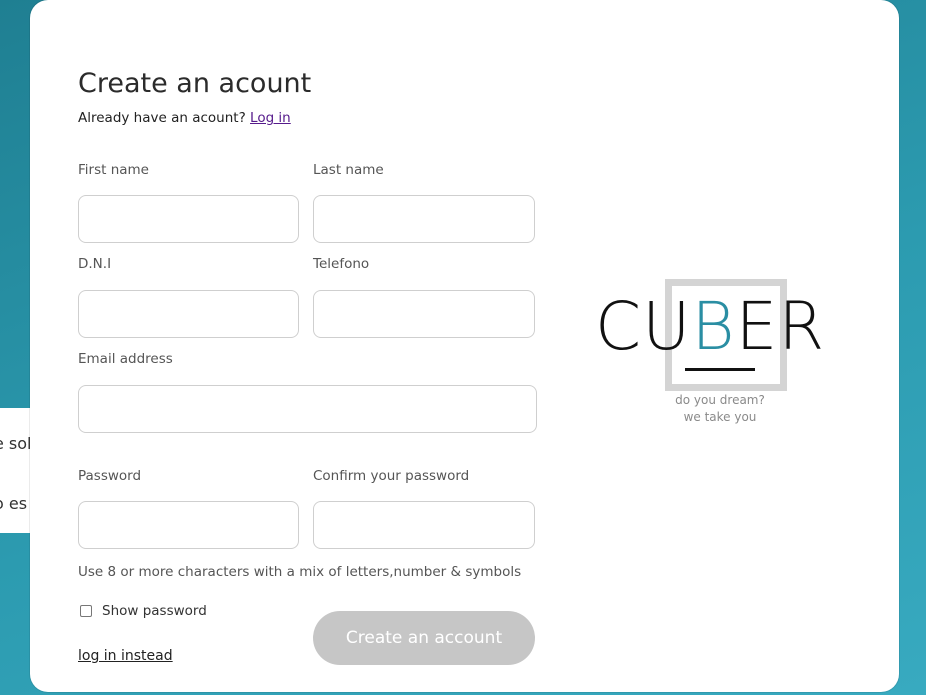 This screenshot has height=695, width=926. Describe the element at coordinates (110, 476) in the screenshot. I see `password-label: Password` at that location.